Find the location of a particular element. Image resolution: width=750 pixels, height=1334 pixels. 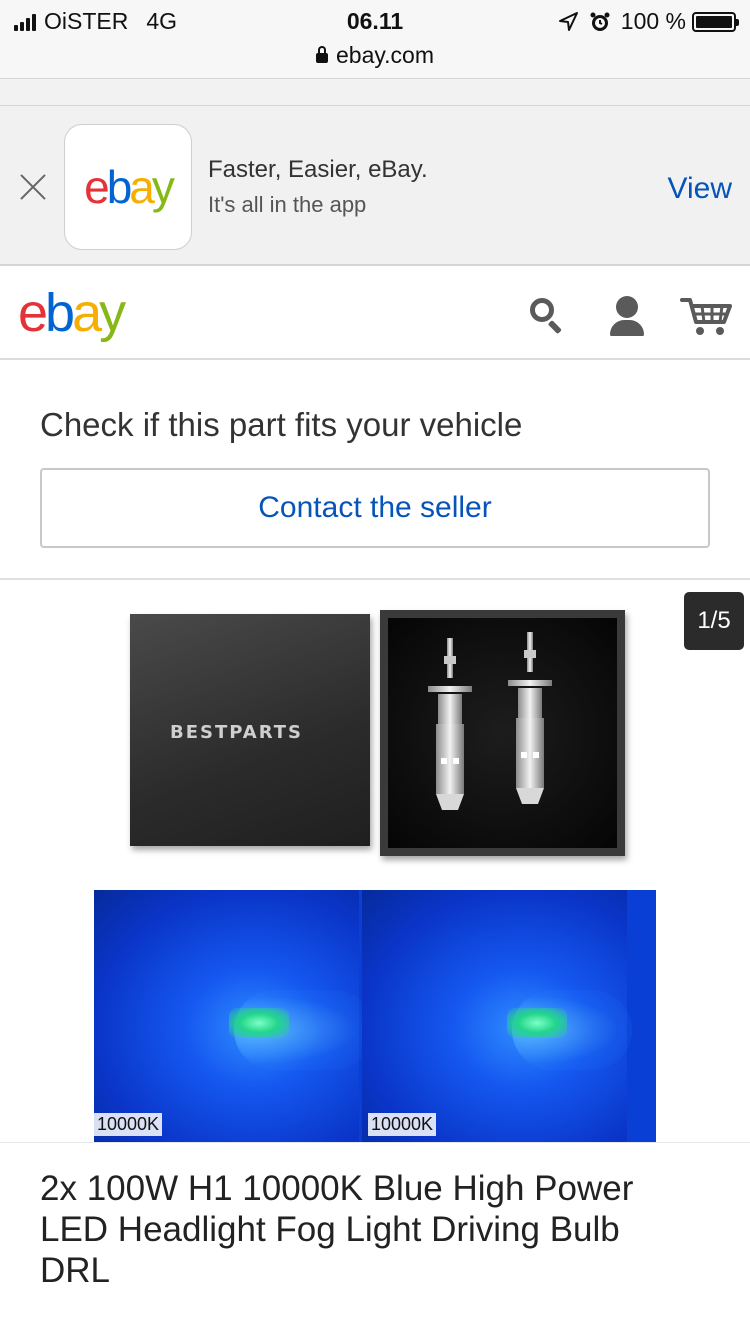

light-demo-left: 10000K is located at coordinates (234, 1016).